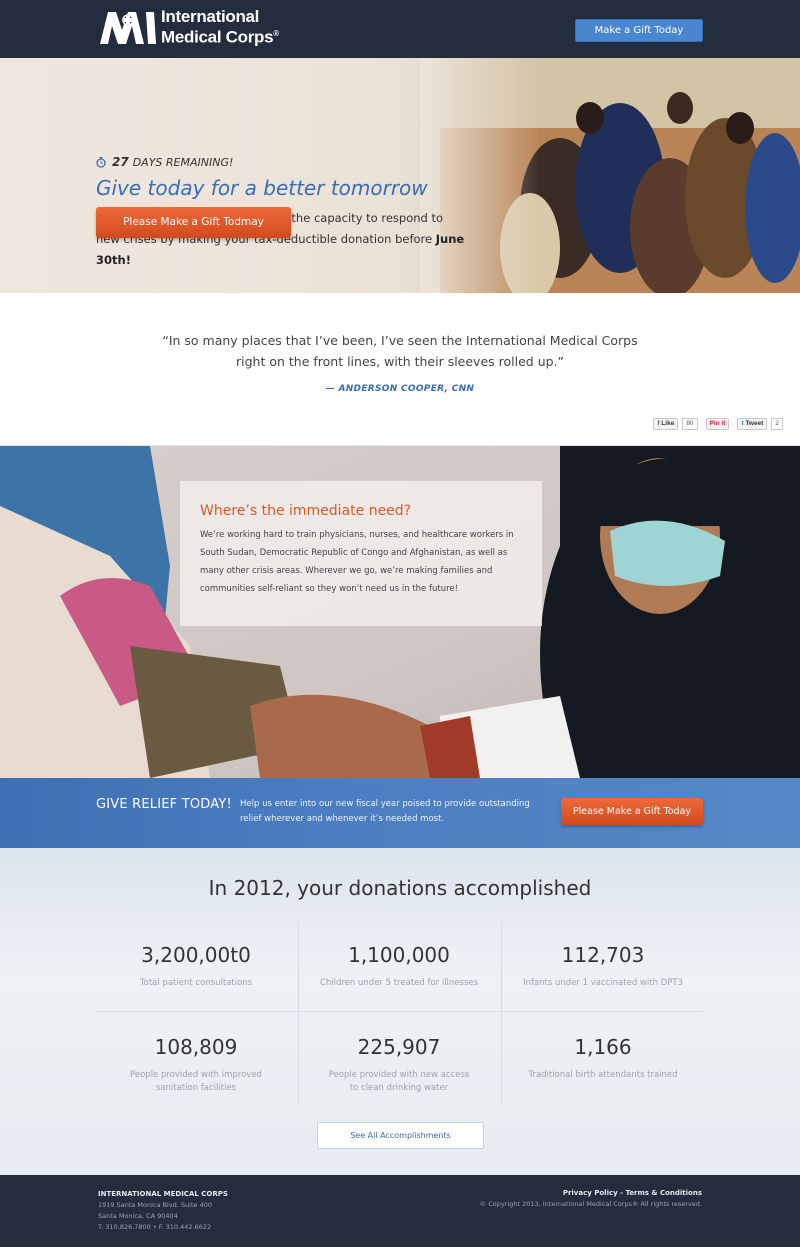 The height and width of the screenshot is (1247, 800). I want to click on footer-phone: T. 310.826.7800 • F. 310.442.6622, so click(155, 1227).